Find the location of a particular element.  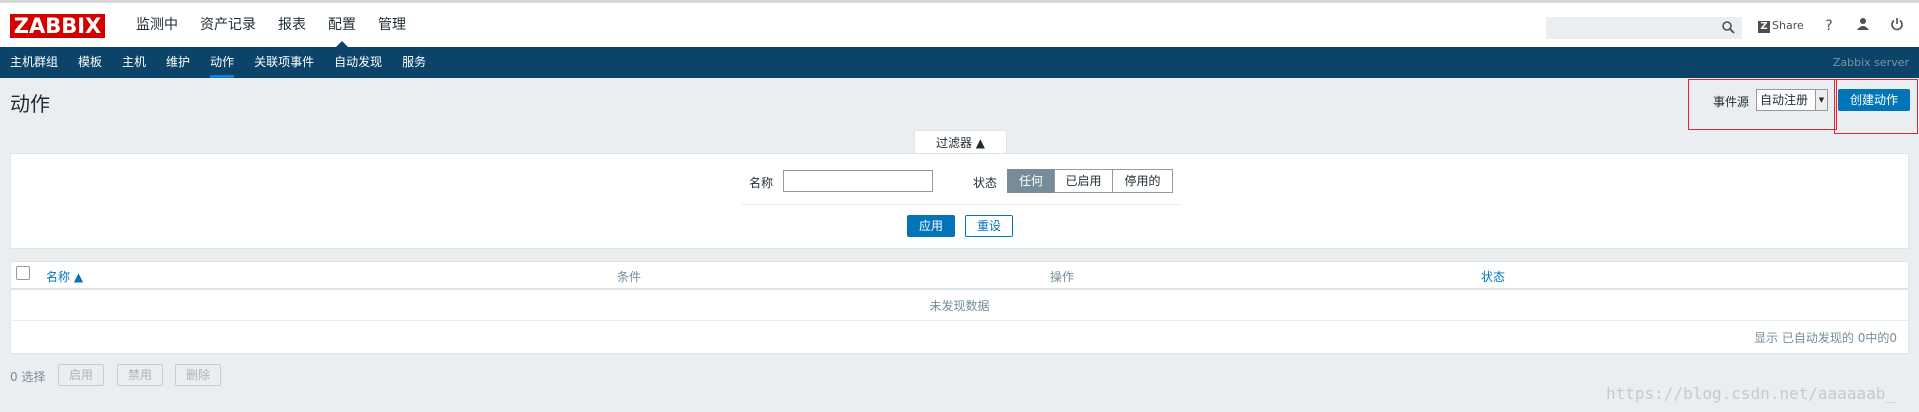

reset-button: 重设 is located at coordinates (989, 226).